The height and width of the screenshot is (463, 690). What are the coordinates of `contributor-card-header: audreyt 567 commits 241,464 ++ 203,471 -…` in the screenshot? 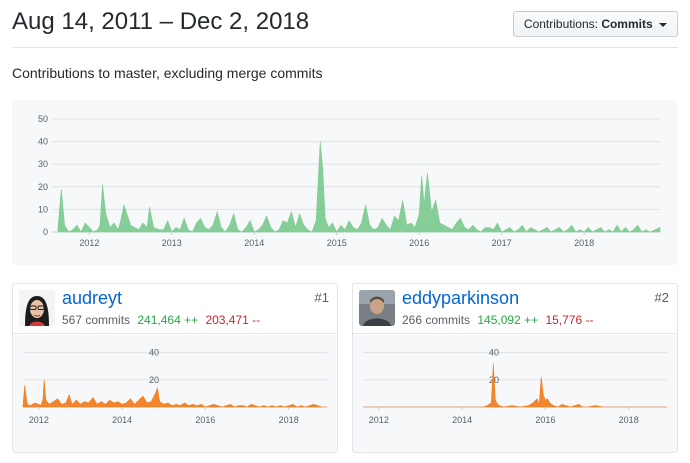 It's located at (175, 309).